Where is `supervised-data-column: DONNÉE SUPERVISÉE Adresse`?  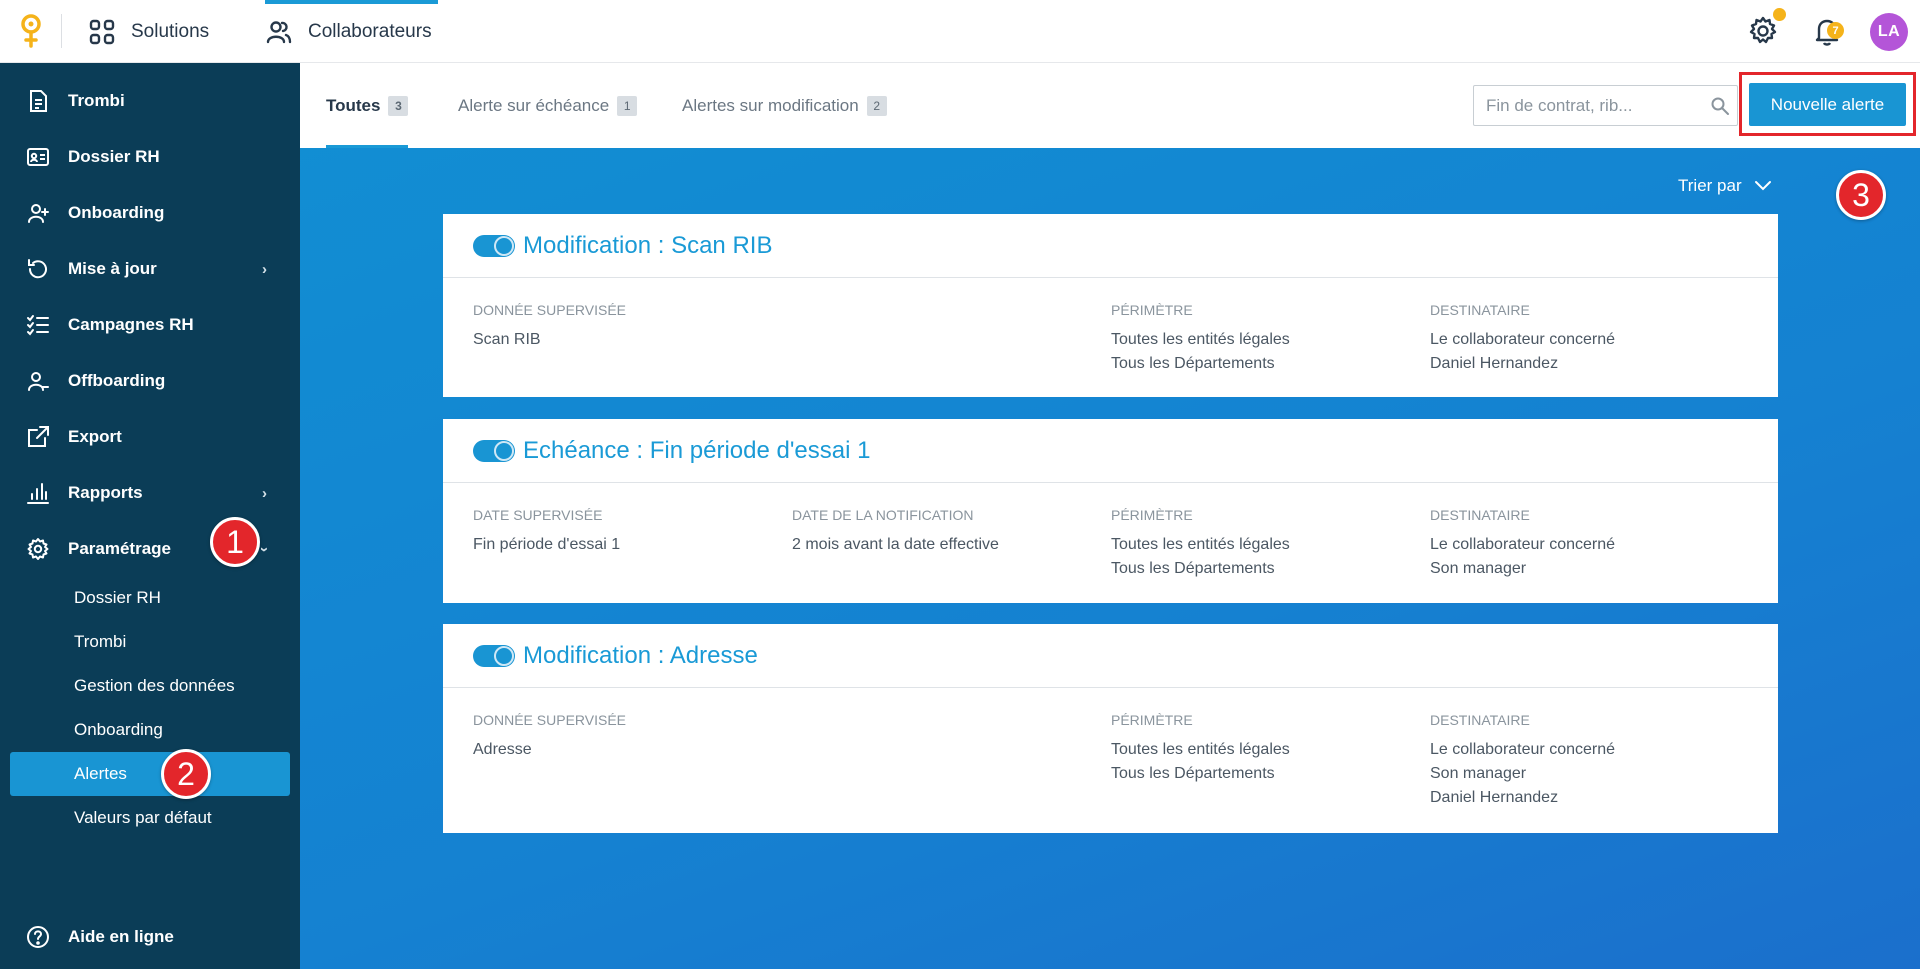
supervised-data-column: DONNÉE SUPERVISÉE Adresse is located at coordinates (549, 736).